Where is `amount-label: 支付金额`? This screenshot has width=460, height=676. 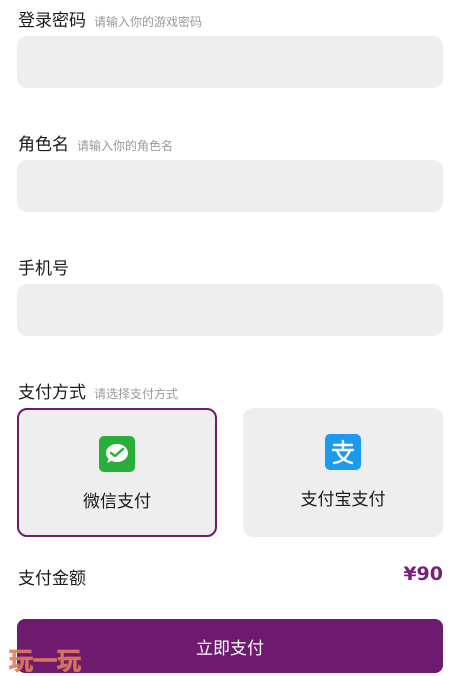
amount-label: 支付金额 is located at coordinates (52, 579).